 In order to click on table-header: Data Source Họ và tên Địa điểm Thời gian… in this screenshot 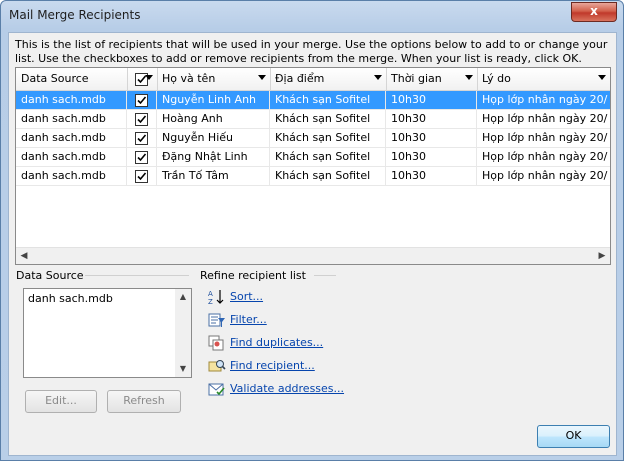, I will do `click(313, 79)`.